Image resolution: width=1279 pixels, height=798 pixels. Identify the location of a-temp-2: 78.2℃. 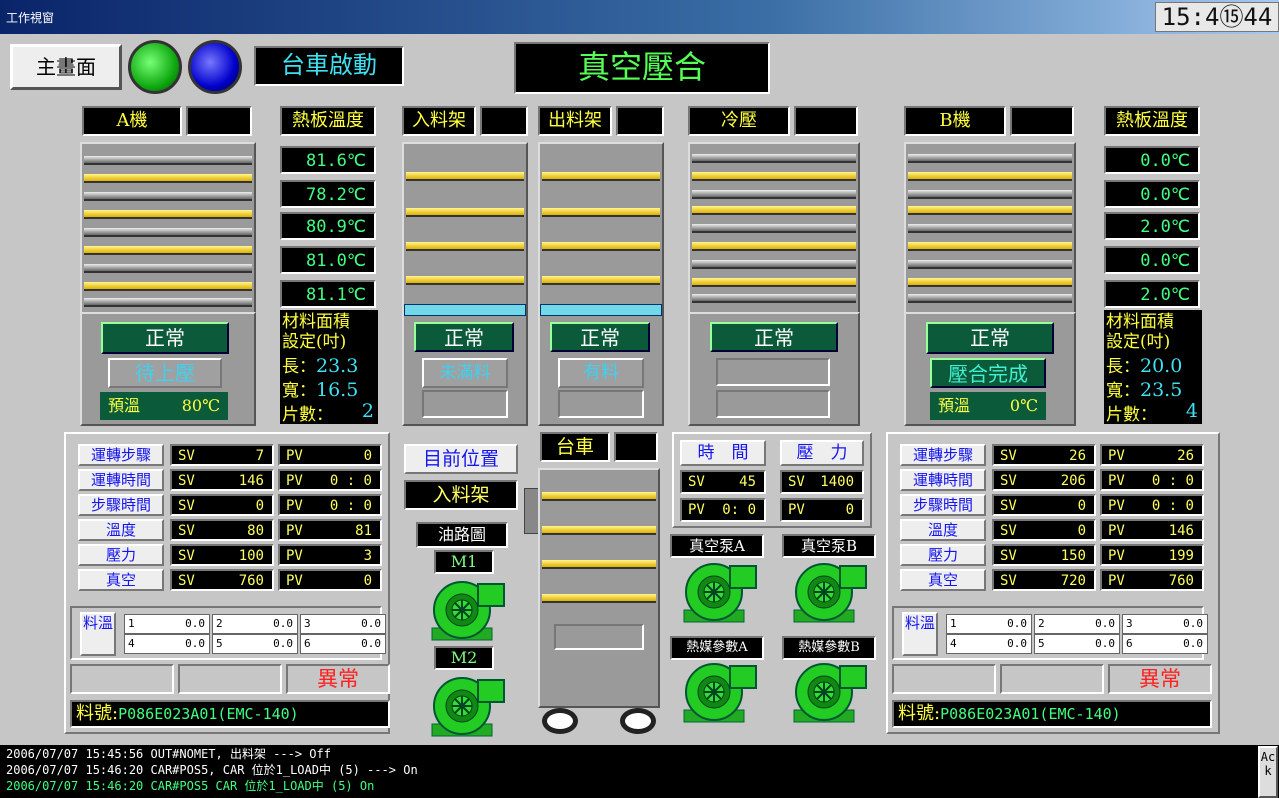
(328, 194).